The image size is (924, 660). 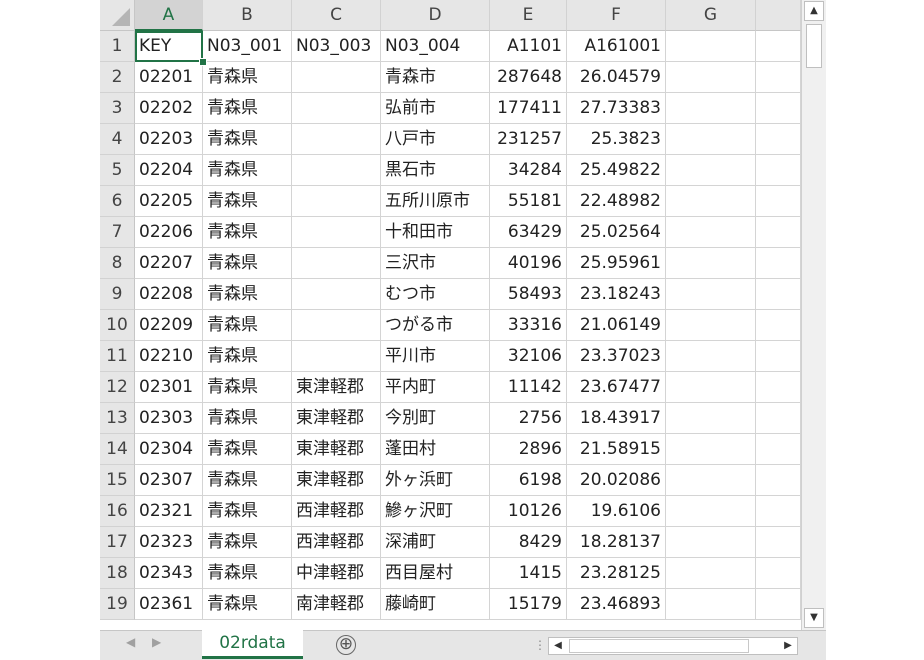 I want to click on row-header: 6, so click(x=117, y=201).